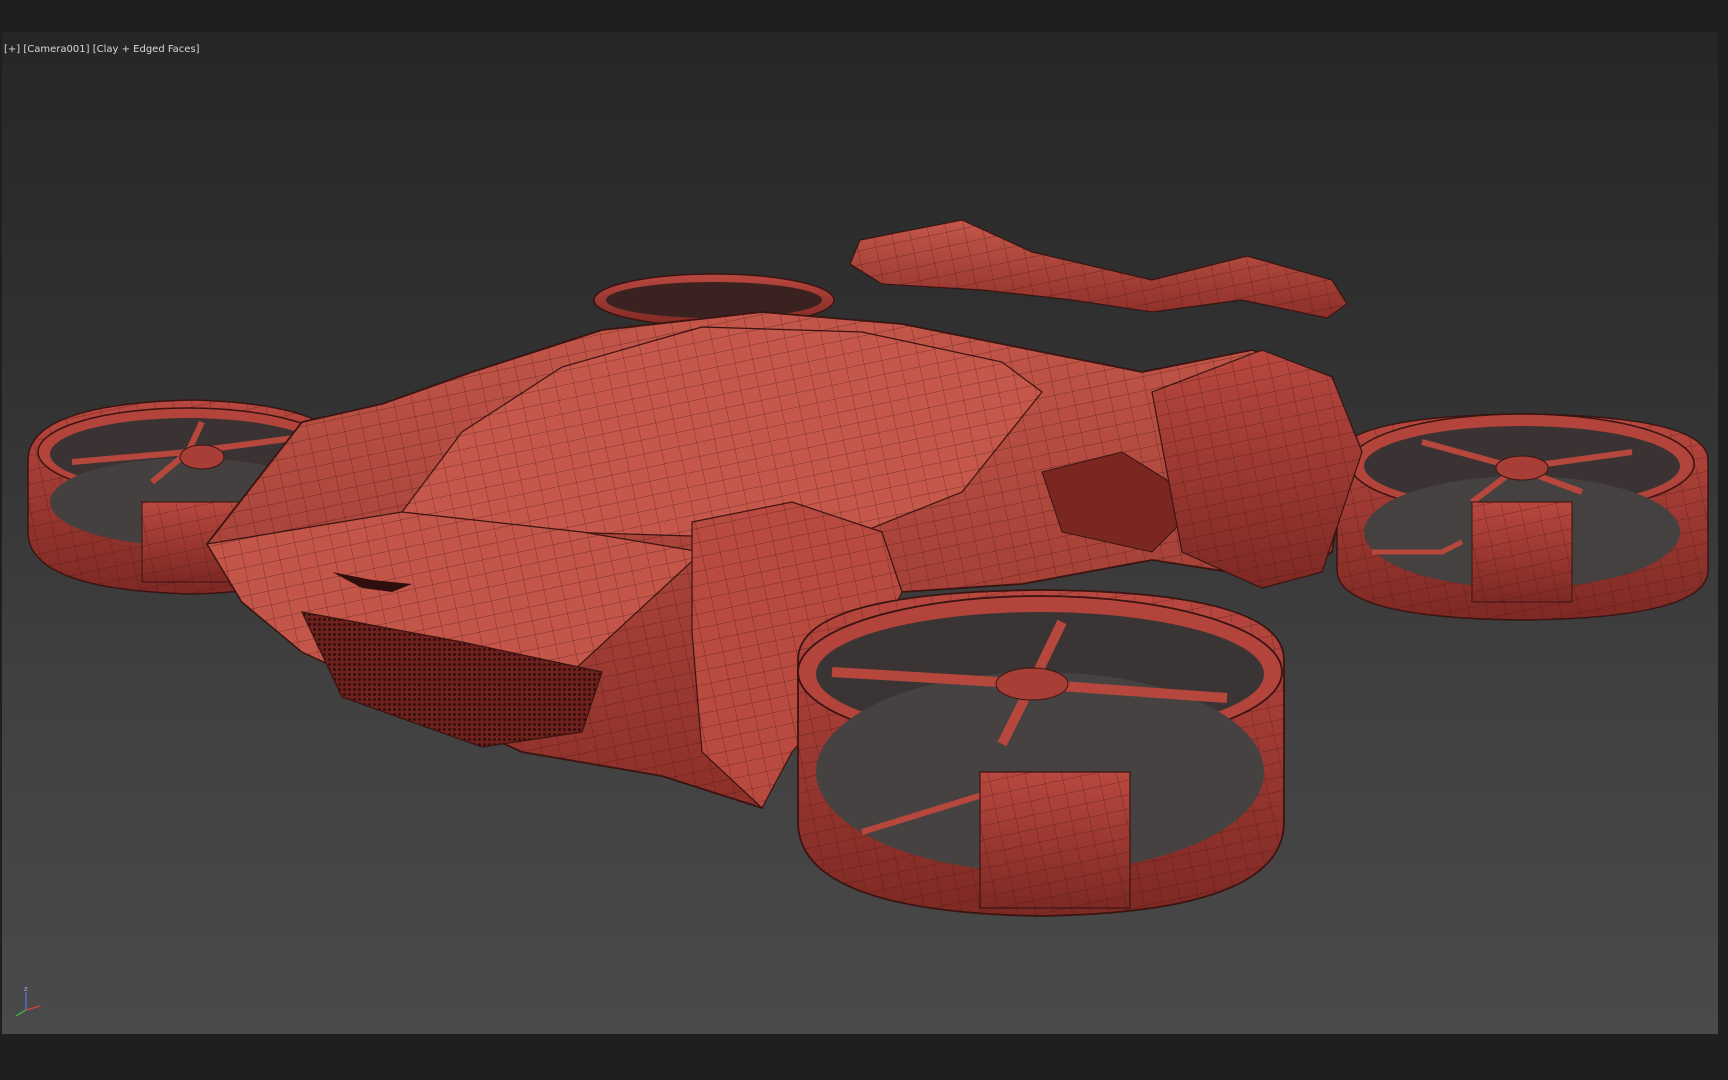  I want to click on x-axis-line, so click(33, 1008).